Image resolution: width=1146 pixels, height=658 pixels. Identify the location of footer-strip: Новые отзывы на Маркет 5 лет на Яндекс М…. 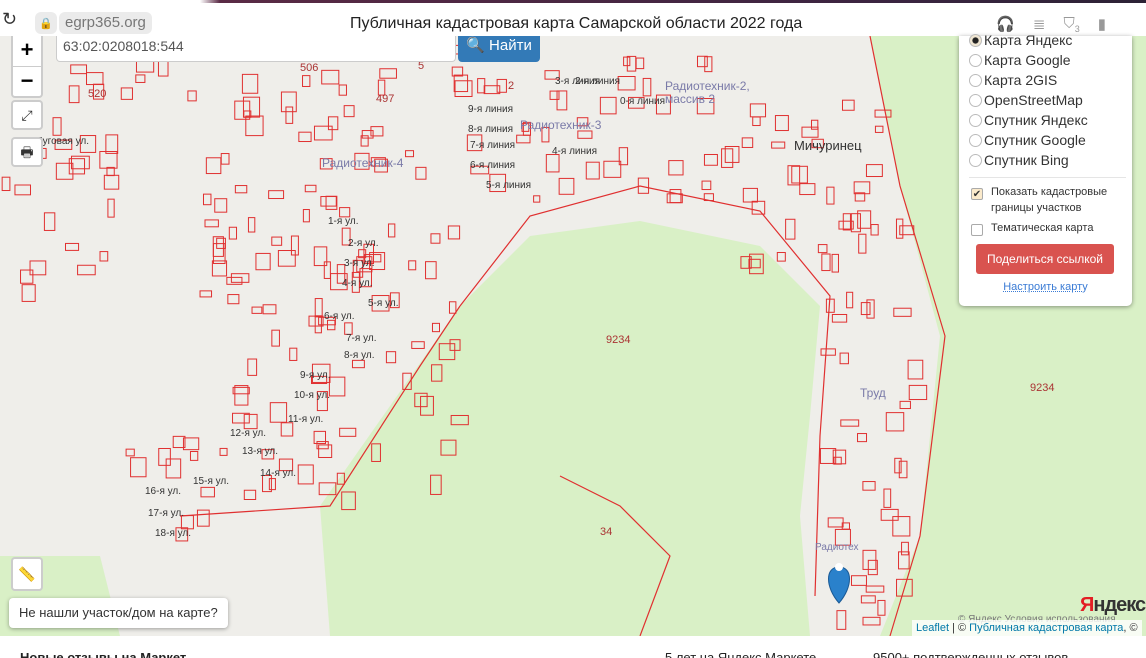
(573, 652).